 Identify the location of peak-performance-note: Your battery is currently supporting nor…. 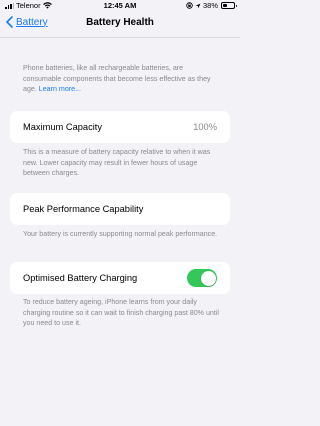
(120, 234).